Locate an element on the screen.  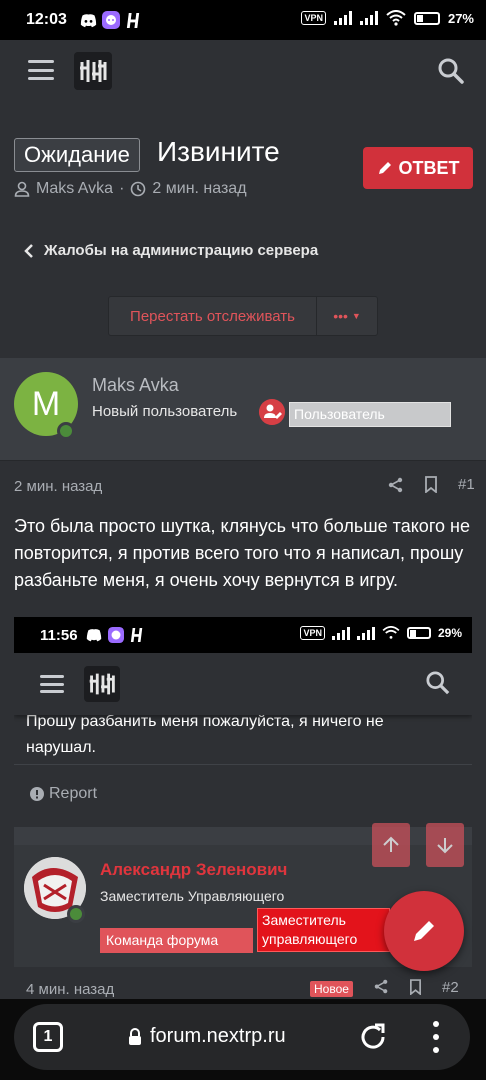
screenshot-badge-forum-team-label: Команда форума is located at coordinates (162, 940).